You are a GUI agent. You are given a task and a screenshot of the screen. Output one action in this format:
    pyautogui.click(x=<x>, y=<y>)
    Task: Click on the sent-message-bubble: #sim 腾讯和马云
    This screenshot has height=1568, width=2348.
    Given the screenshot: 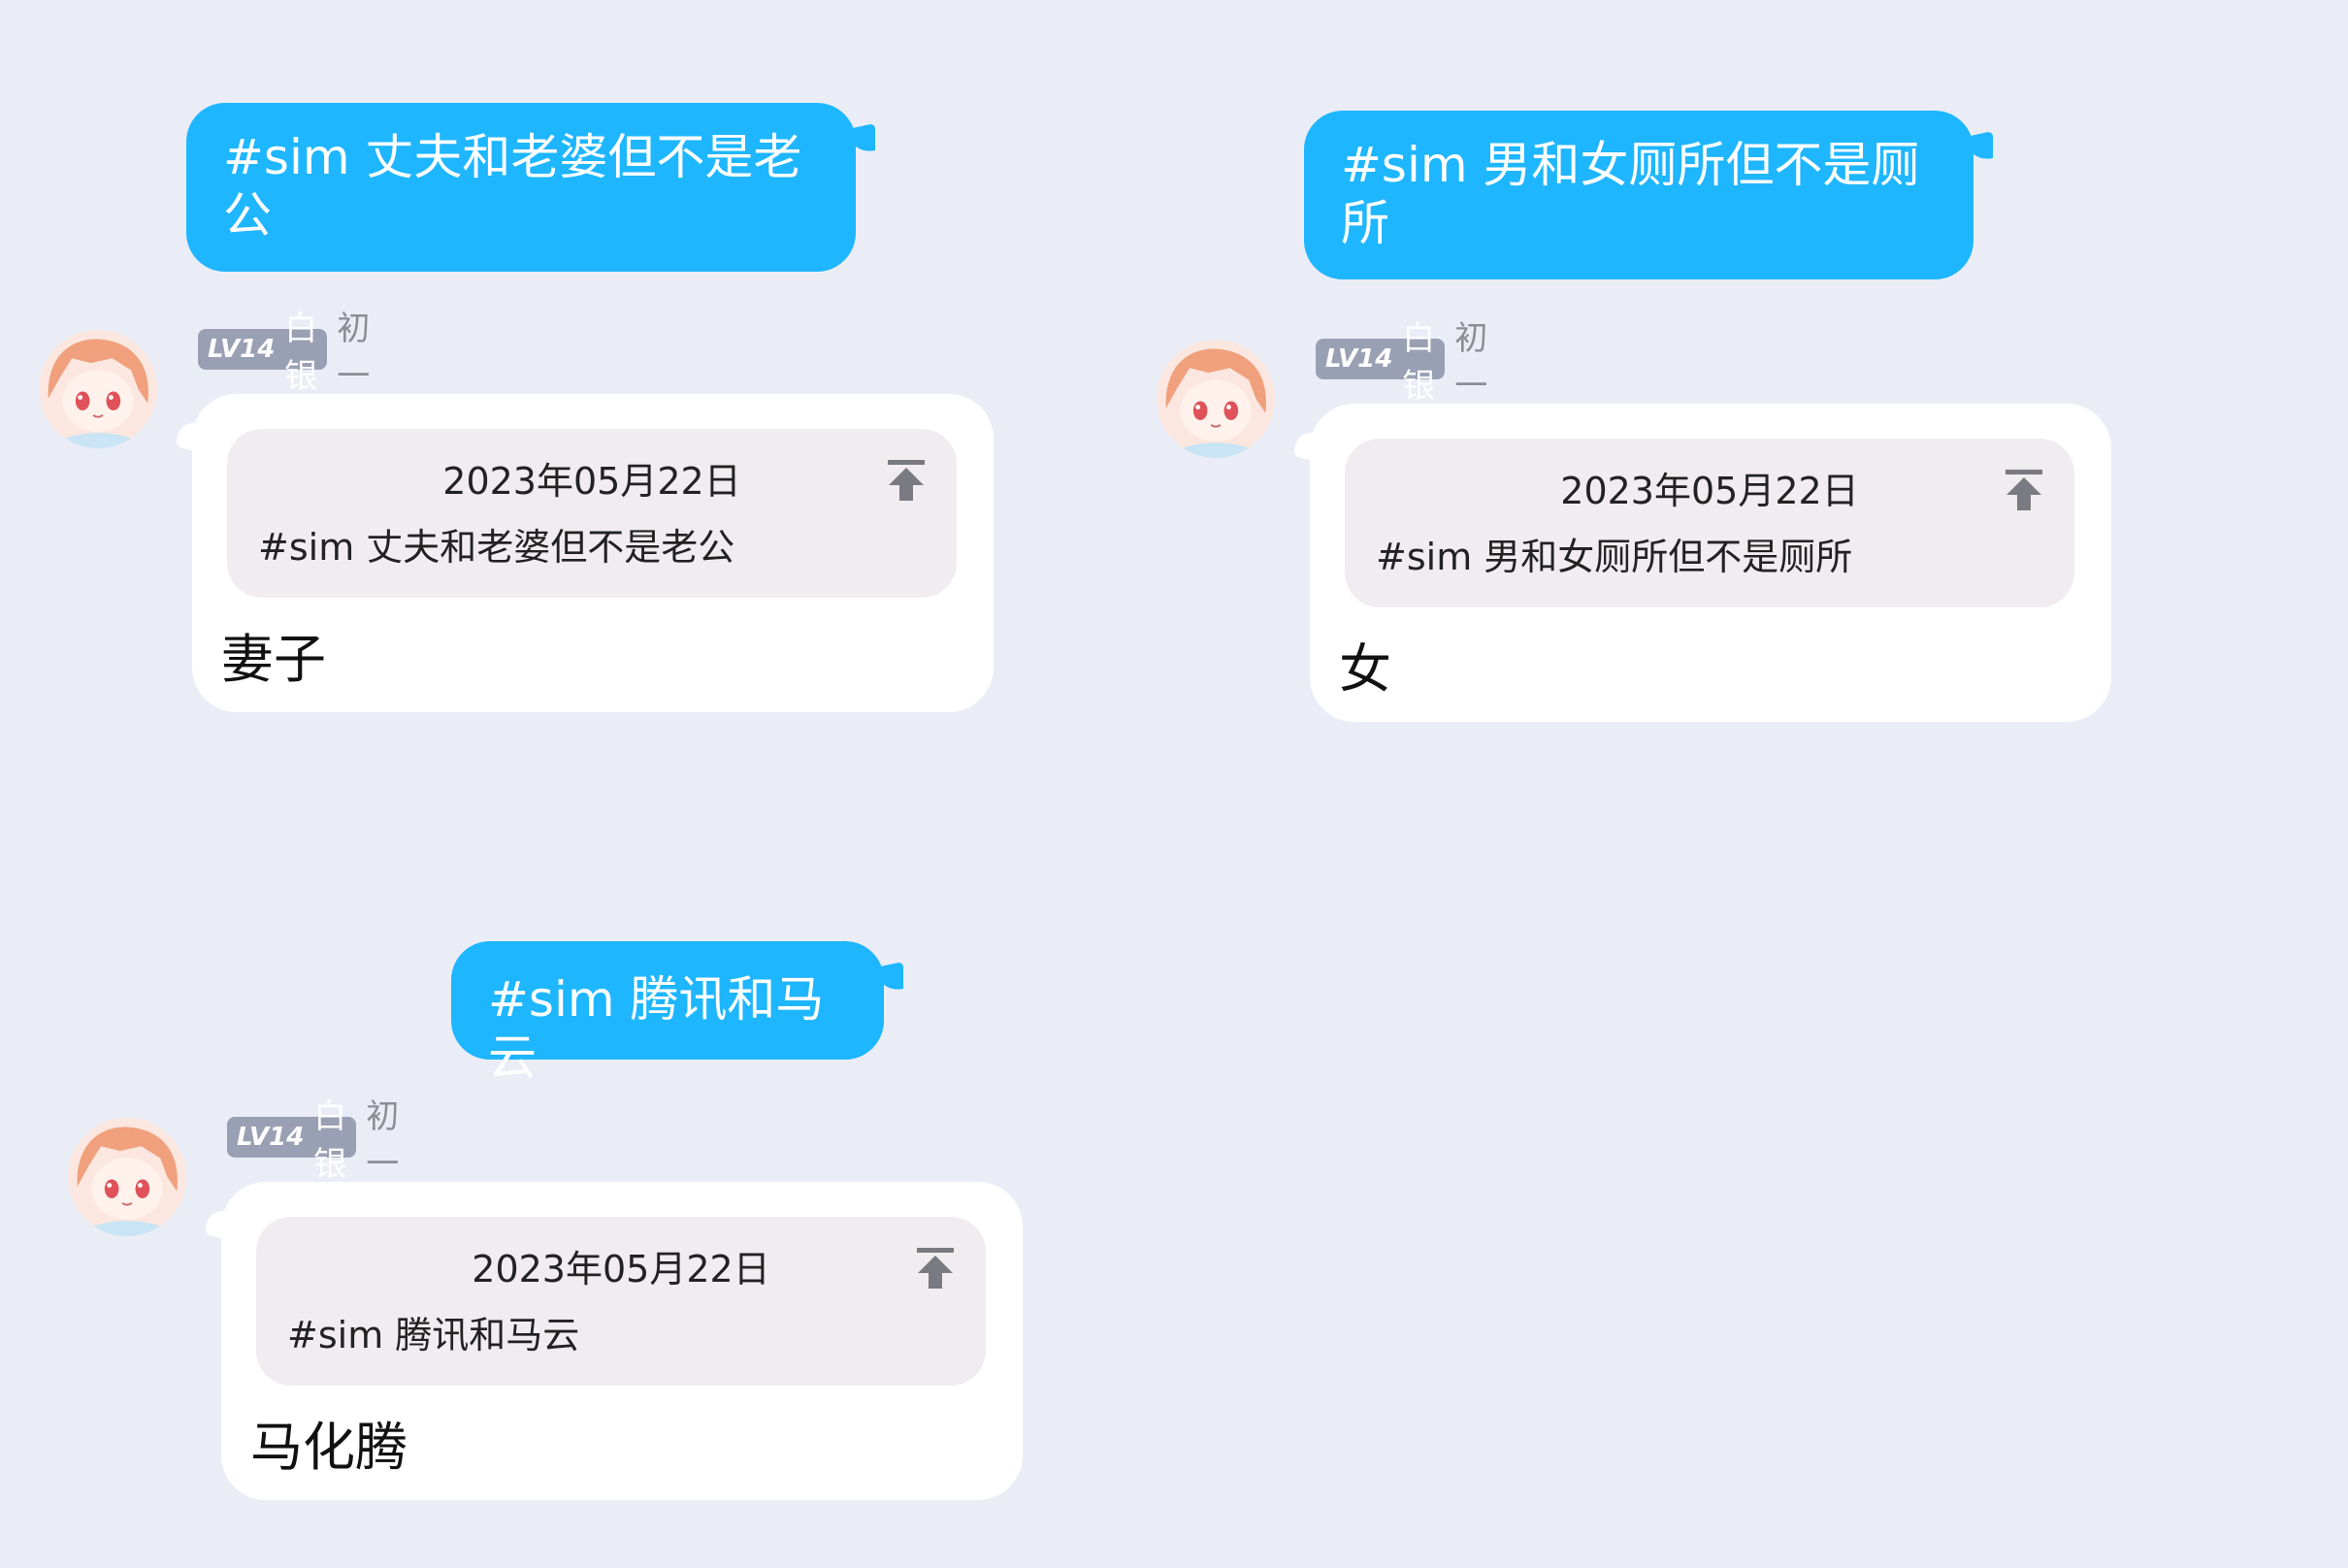 What is the action you would take?
    pyautogui.click(x=677, y=1013)
    